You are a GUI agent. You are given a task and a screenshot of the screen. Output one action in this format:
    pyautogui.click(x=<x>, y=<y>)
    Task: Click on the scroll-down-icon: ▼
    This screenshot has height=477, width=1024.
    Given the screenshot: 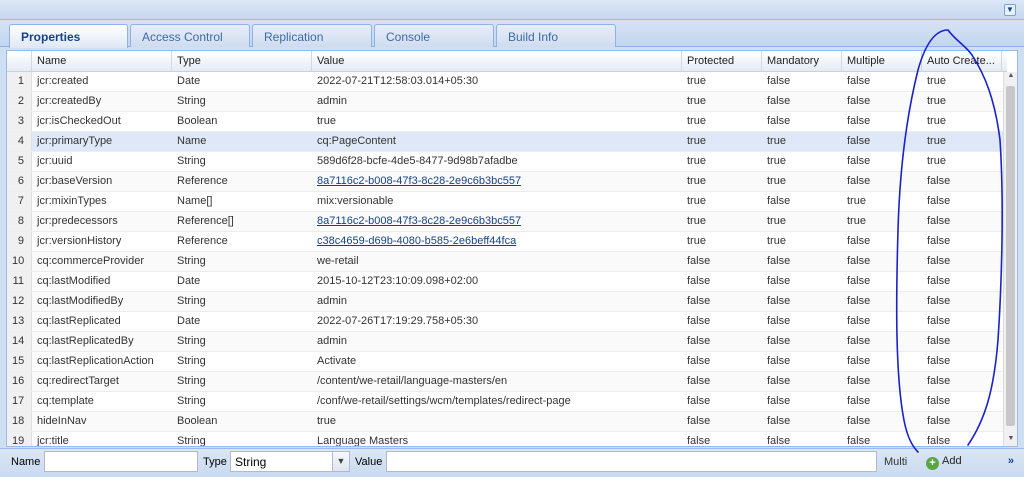 What is the action you would take?
    pyautogui.click(x=1010, y=440)
    